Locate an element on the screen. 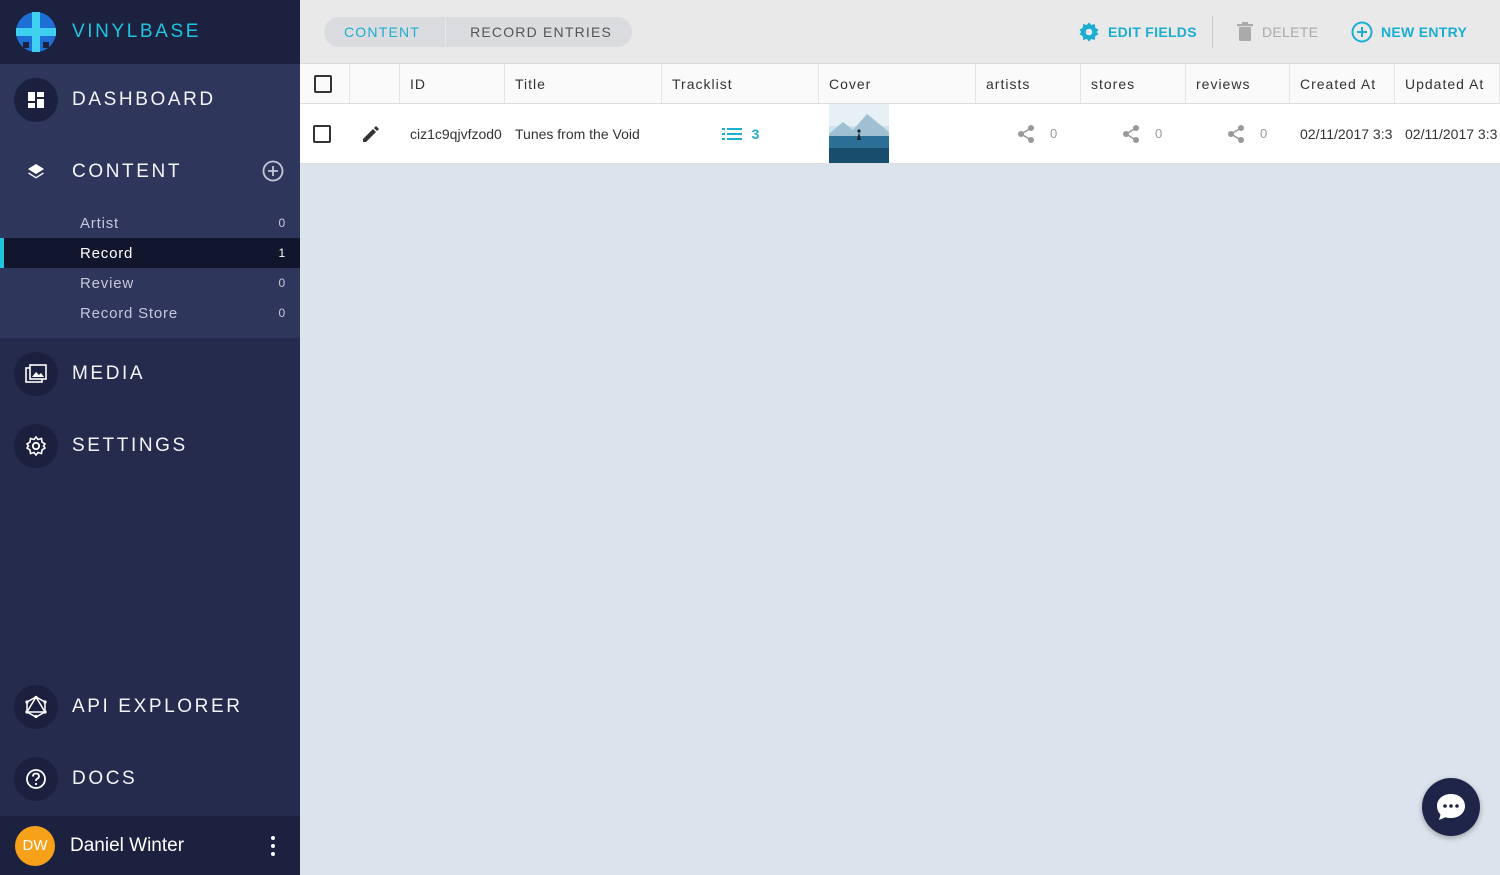  column-header: Title is located at coordinates (583, 83).